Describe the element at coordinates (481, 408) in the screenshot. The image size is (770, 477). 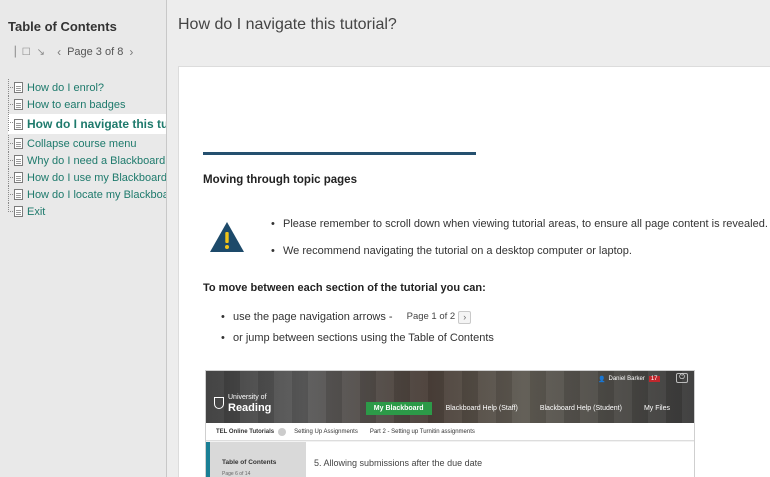
I see `screenshot-nav-item: Blackboard Help (Staff)` at that location.